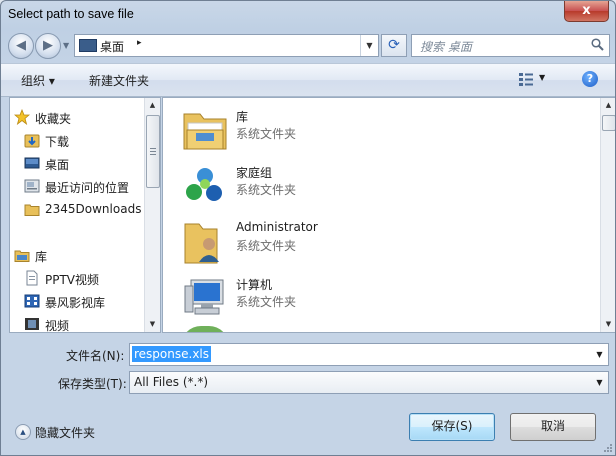  Describe the element at coordinates (586, 11) in the screenshot. I see `close-button: x` at that location.